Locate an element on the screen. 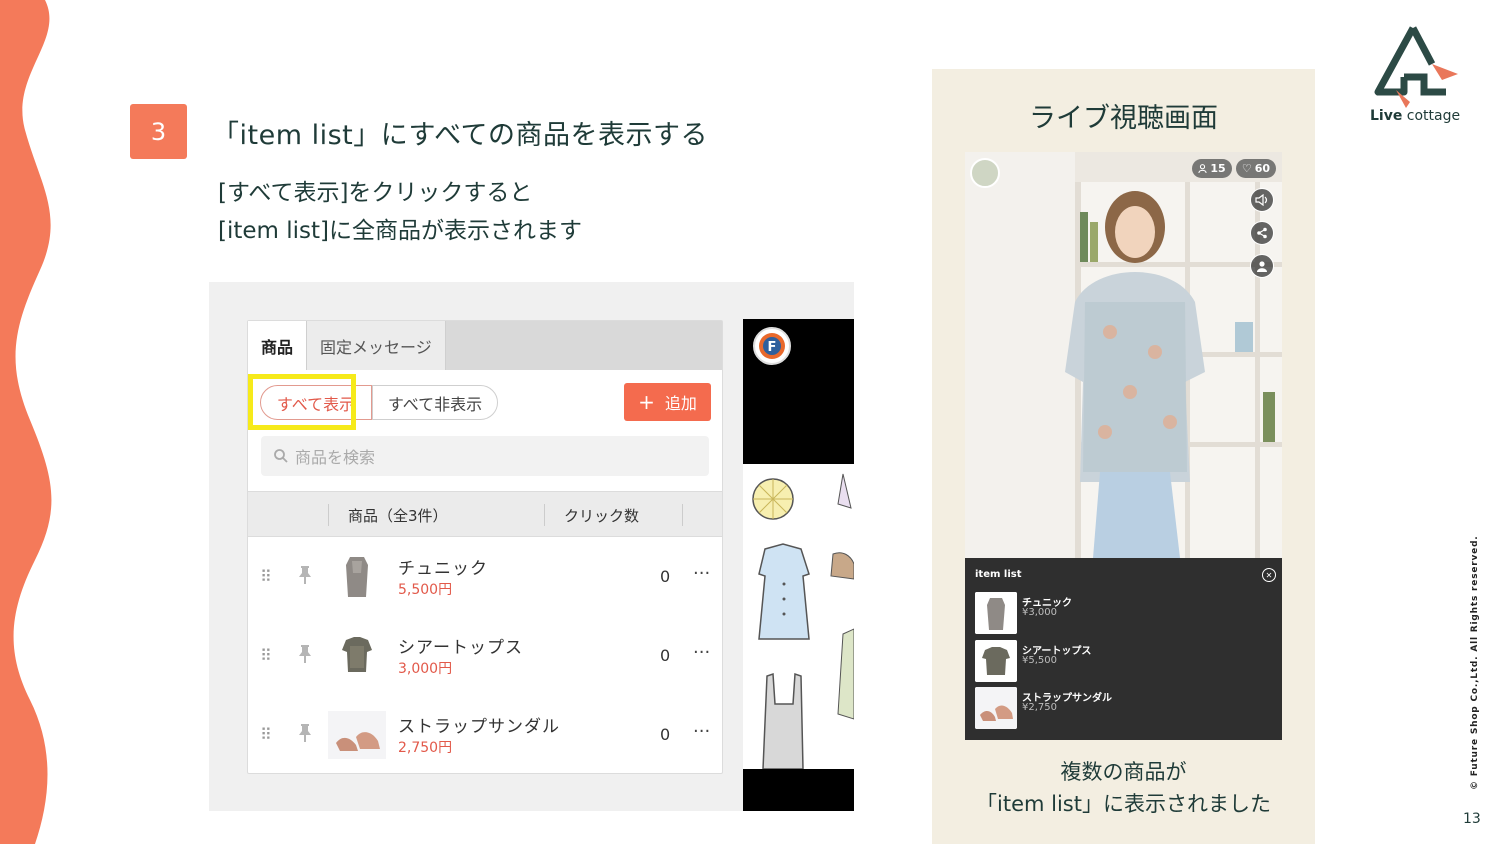 The image size is (1500, 844). column-product: 商品（全3件） is located at coordinates (398, 516).